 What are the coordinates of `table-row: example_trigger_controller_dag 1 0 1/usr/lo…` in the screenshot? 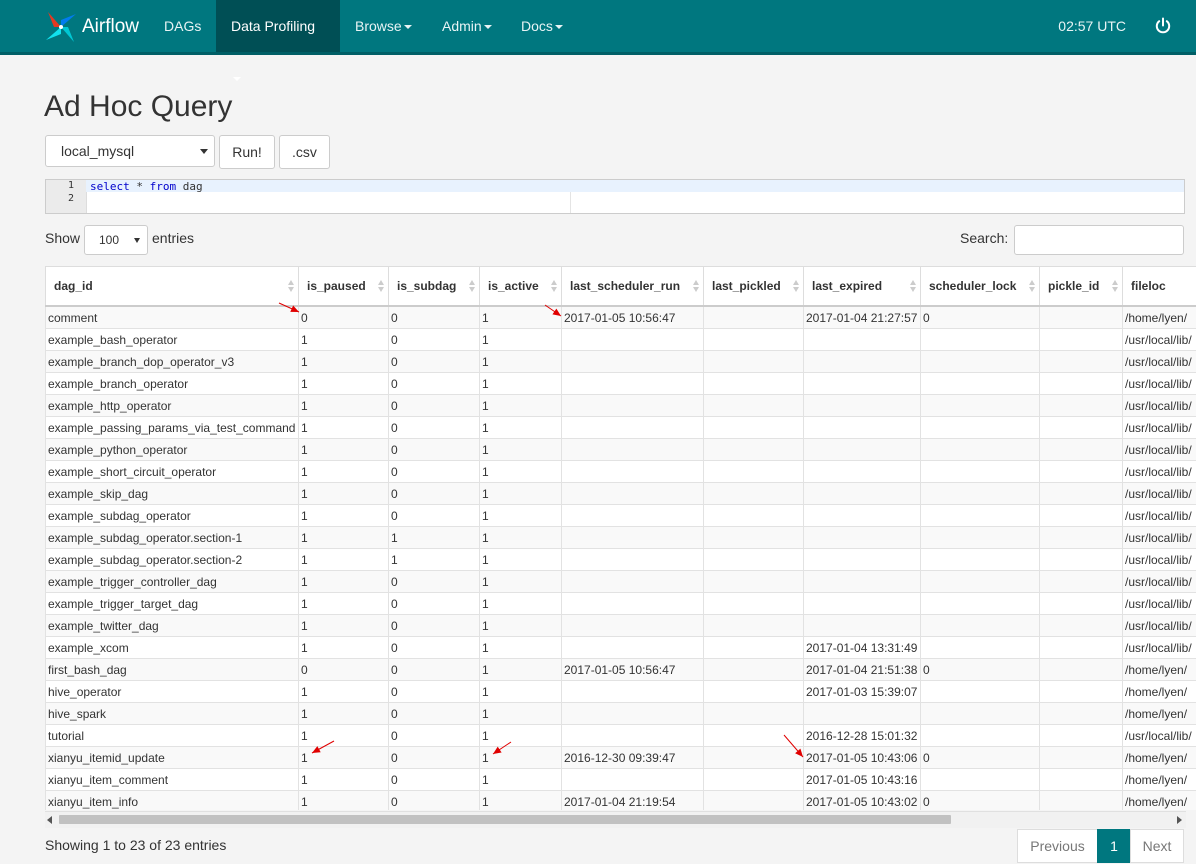 It's located at (620, 581).